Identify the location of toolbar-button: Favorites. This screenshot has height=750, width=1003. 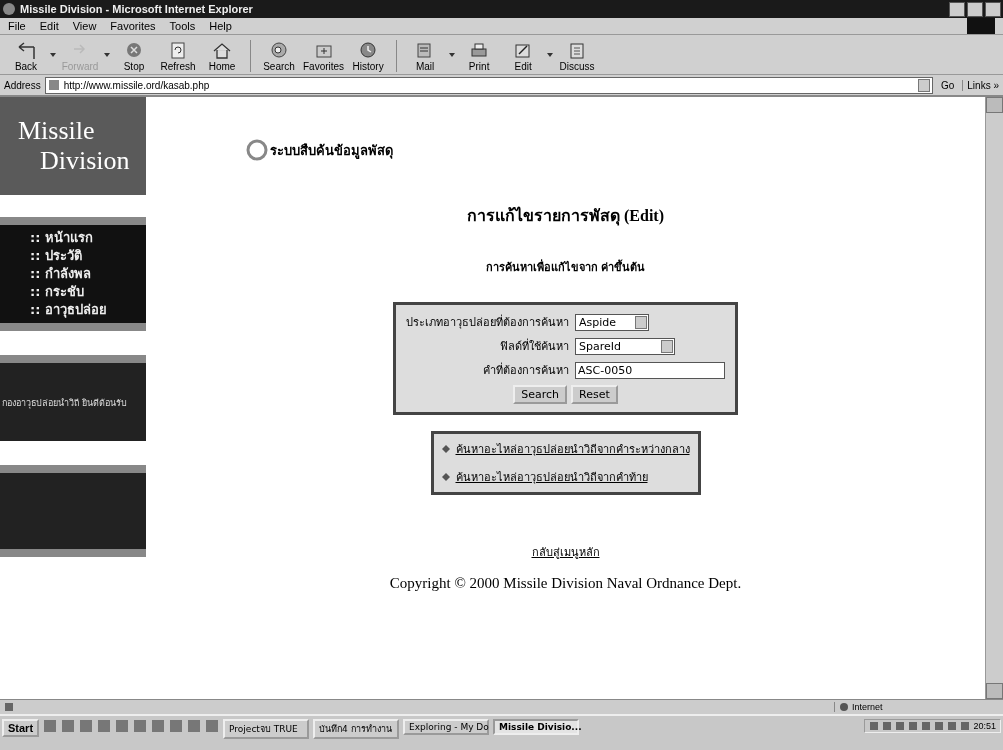
(324, 56).